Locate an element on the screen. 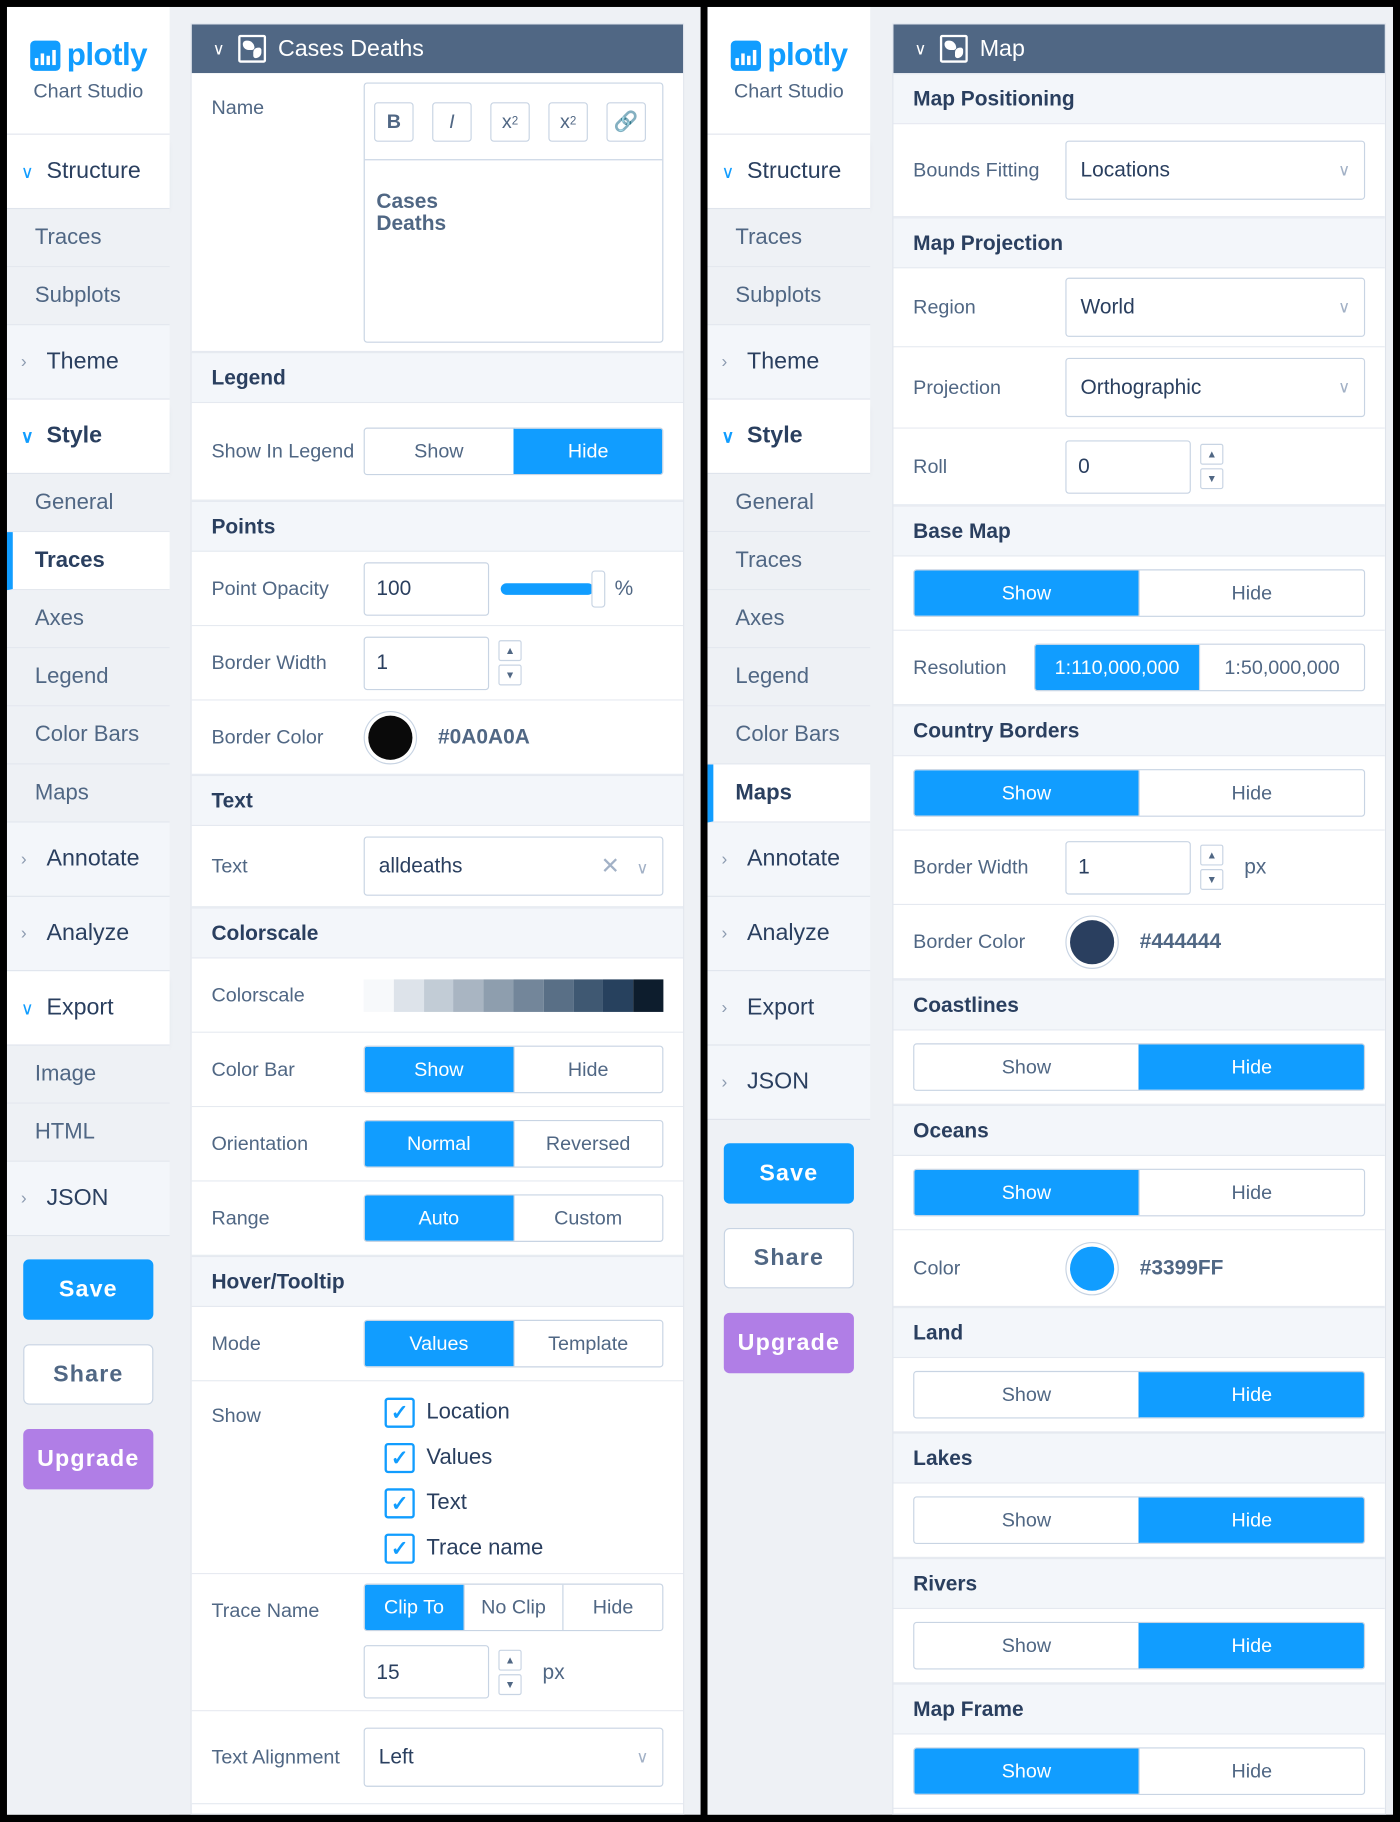 Image resolution: width=1400 pixels, height=1822 pixels. checkbox-location: ✓ Location is located at coordinates (447, 1412).